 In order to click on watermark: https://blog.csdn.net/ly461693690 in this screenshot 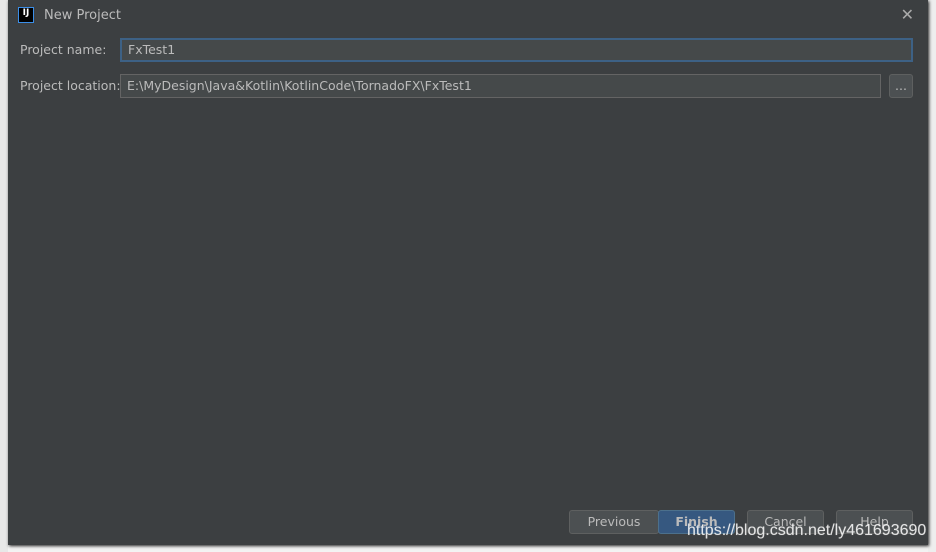, I will do `click(807, 530)`.